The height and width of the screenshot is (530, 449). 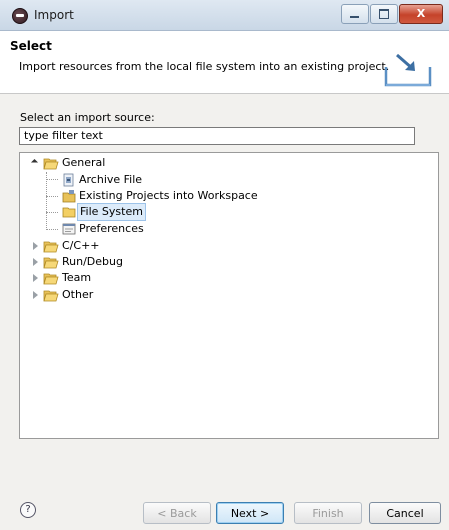 I want to click on wizard-footer: ? < Back Next > Finish Cancel, so click(x=224, y=510).